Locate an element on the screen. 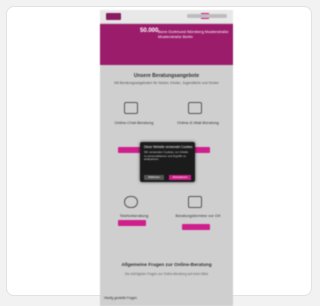  calendar-icon is located at coordinates (195, 202).